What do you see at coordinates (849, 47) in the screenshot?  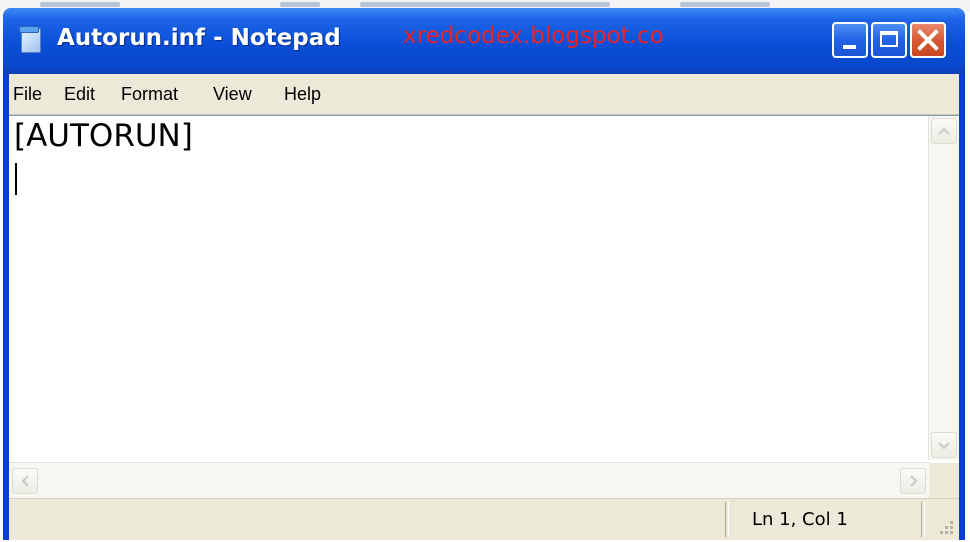 I see `minimize-icon` at bounding box center [849, 47].